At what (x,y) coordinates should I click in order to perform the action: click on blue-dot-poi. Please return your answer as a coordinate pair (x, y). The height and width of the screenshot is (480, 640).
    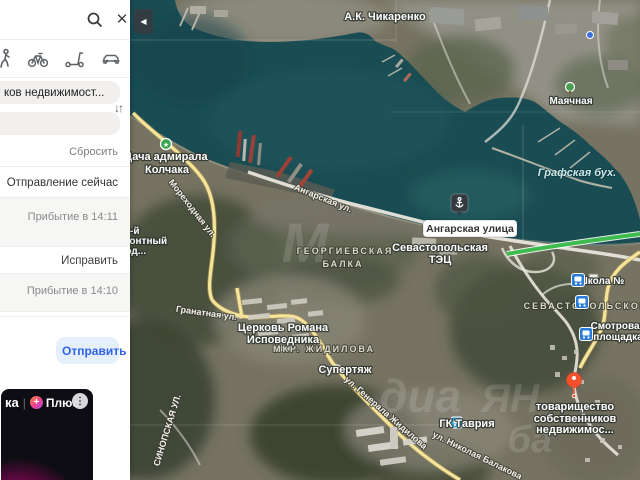
    Looking at the image, I should click on (590, 35).